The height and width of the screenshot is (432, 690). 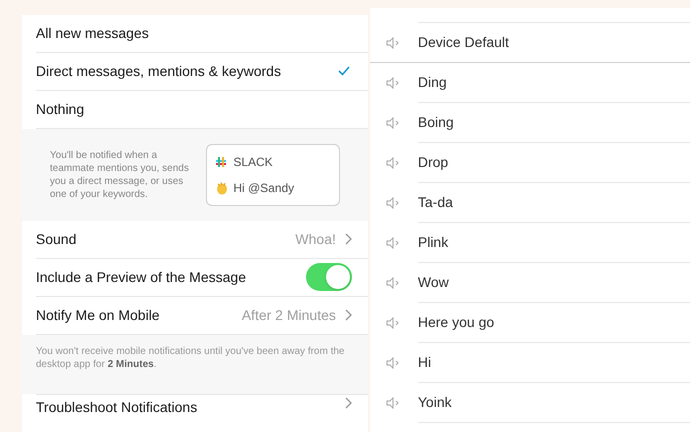 What do you see at coordinates (530, 363) in the screenshot?
I see `sound-option: Hi` at bounding box center [530, 363].